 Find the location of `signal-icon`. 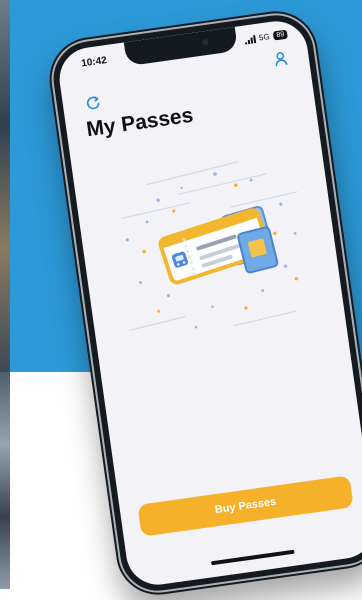

signal-icon is located at coordinates (250, 39).